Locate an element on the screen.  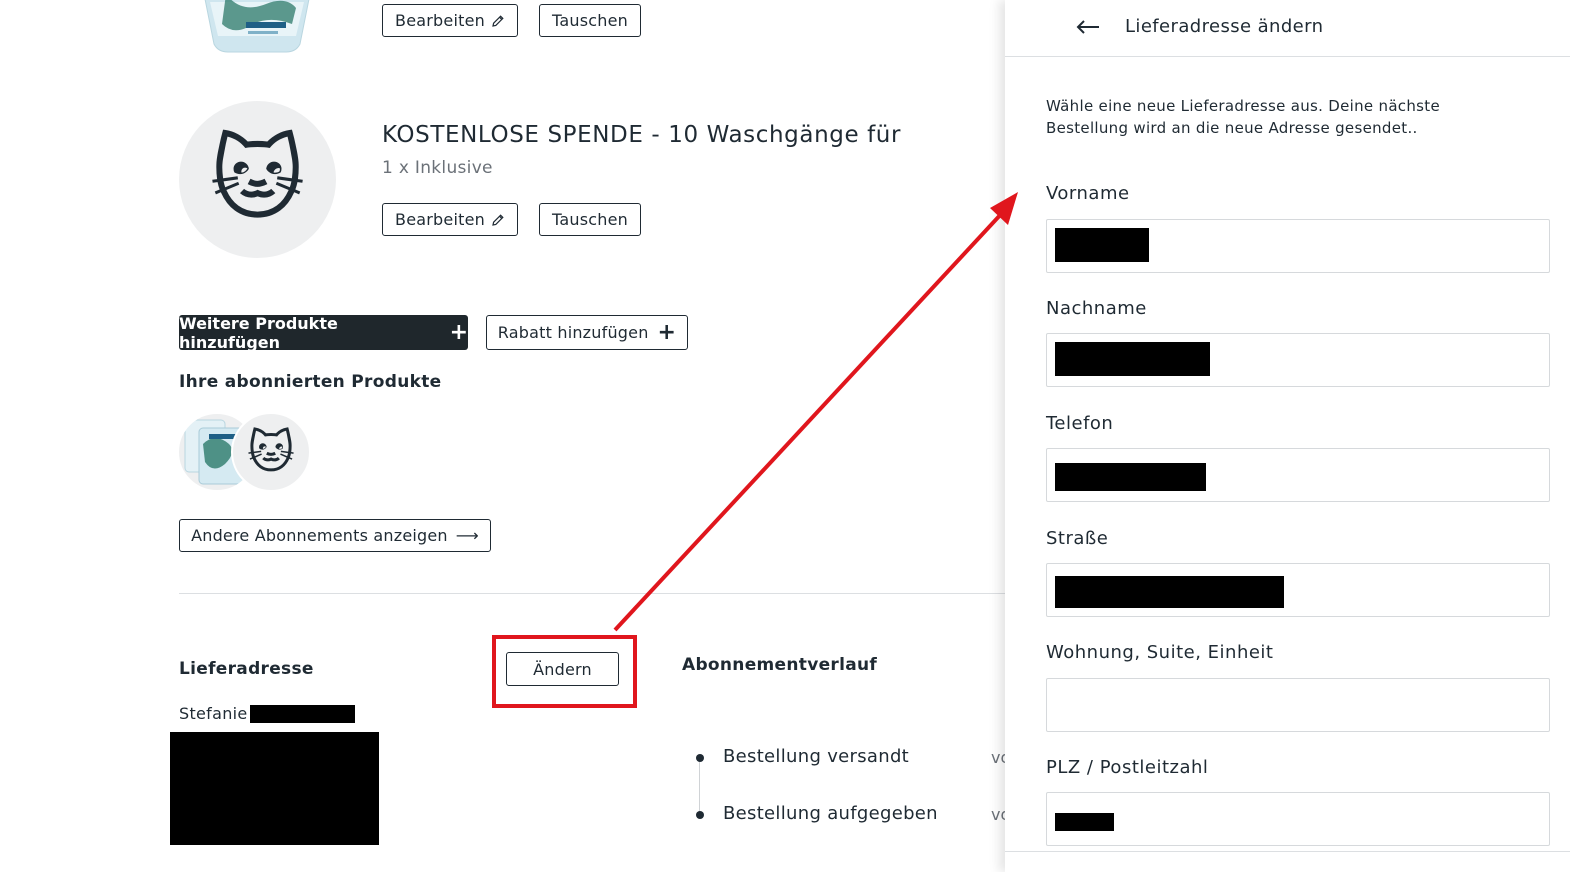
arrow-right-icon: ⟶ is located at coordinates (467, 535).